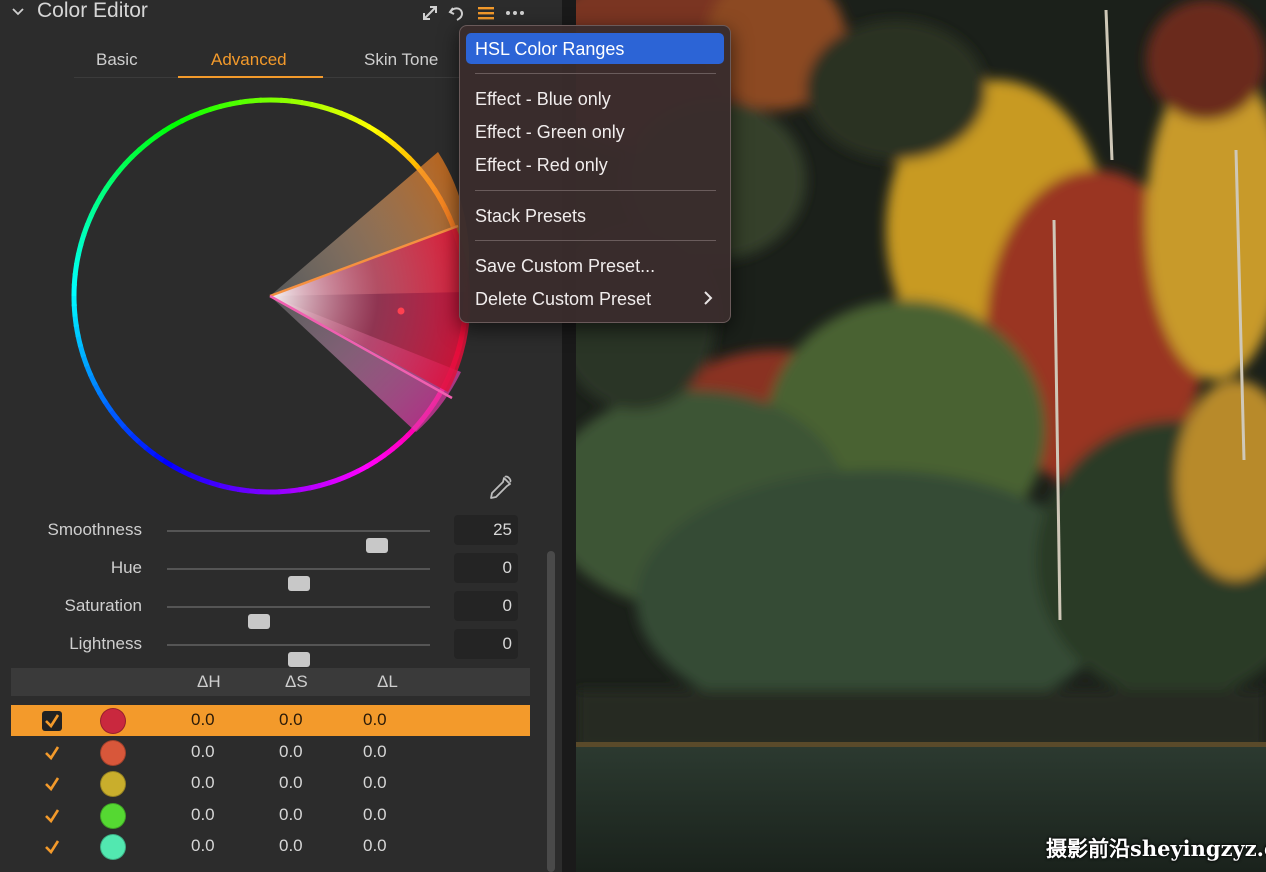  I want to click on menu-item-stack-presets: Stack Presets, so click(595, 215).